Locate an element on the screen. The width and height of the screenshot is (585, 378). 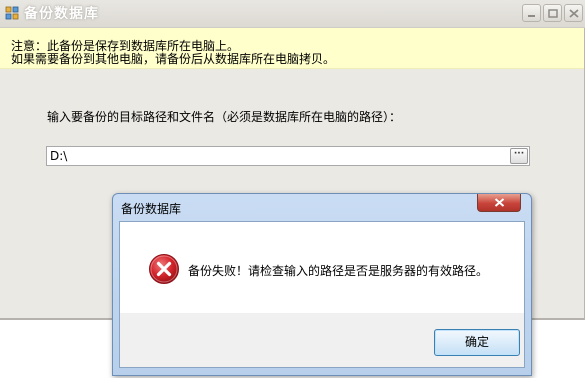
minimize-icon is located at coordinates (531, 16).